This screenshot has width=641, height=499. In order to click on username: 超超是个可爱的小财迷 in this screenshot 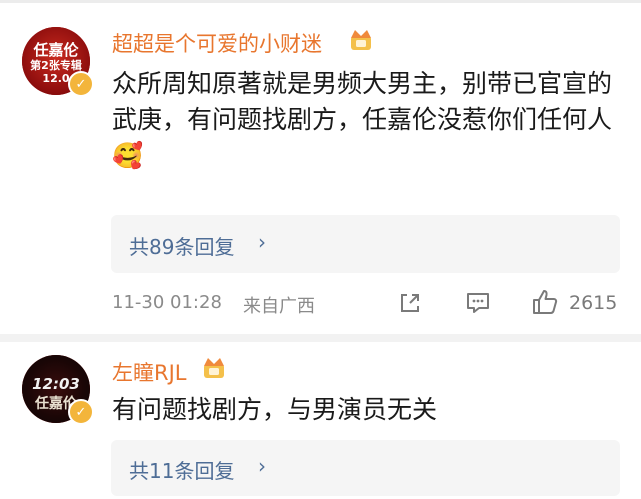, I will do `click(217, 43)`.